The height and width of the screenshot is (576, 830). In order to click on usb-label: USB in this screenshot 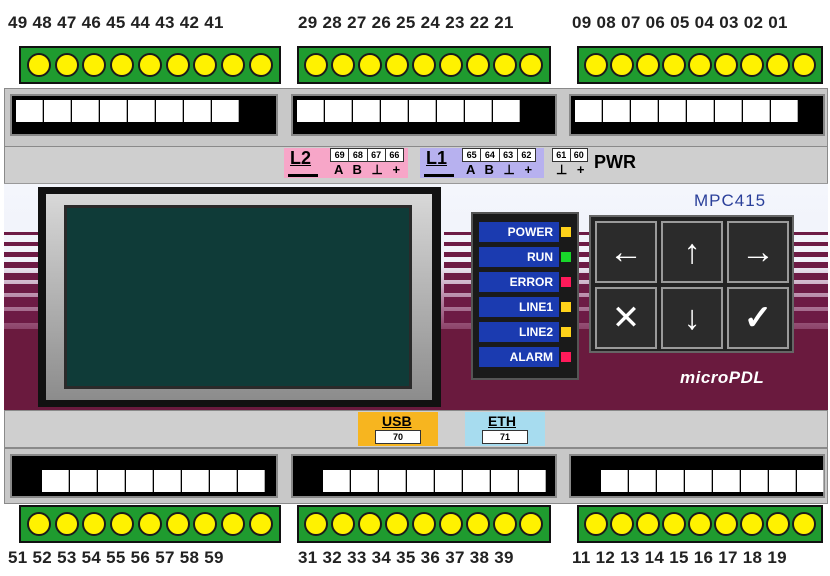, I will do `click(397, 421)`.